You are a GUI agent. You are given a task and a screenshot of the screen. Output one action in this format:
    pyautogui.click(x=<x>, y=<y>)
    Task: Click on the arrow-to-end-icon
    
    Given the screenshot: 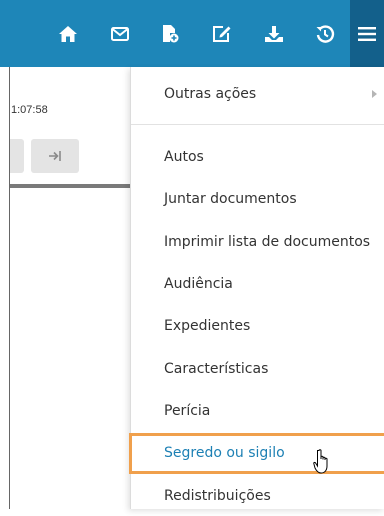 What is the action you would take?
    pyautogui.click(x=55, y=156)
    